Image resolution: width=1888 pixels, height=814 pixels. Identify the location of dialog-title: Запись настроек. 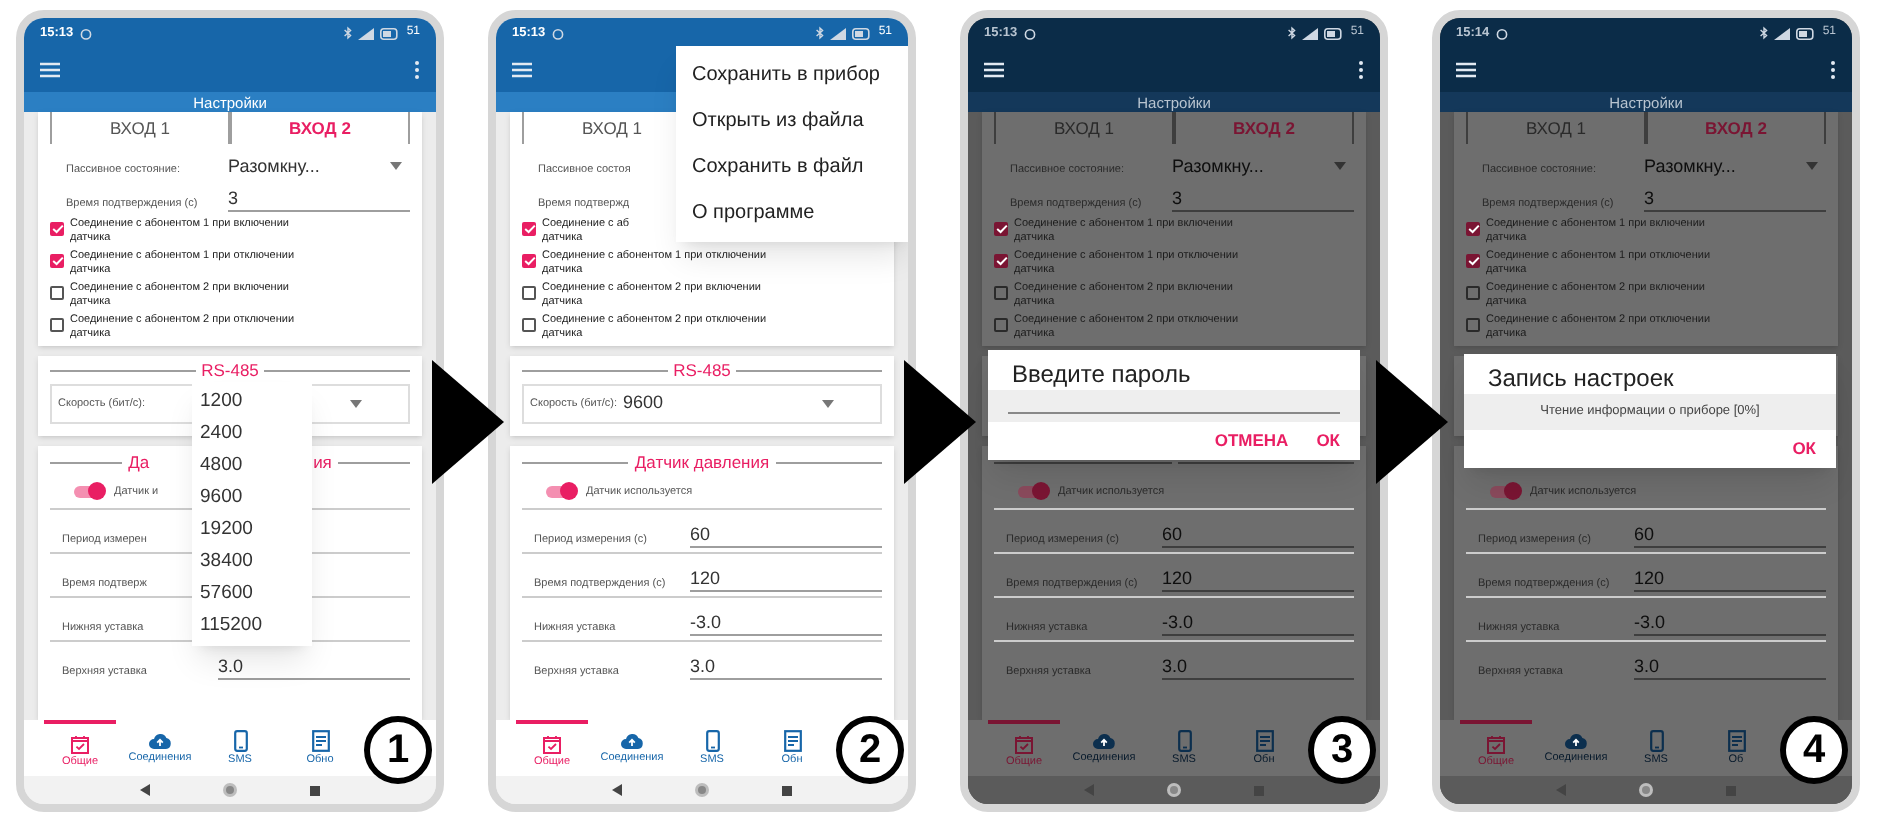
(1581, 378).